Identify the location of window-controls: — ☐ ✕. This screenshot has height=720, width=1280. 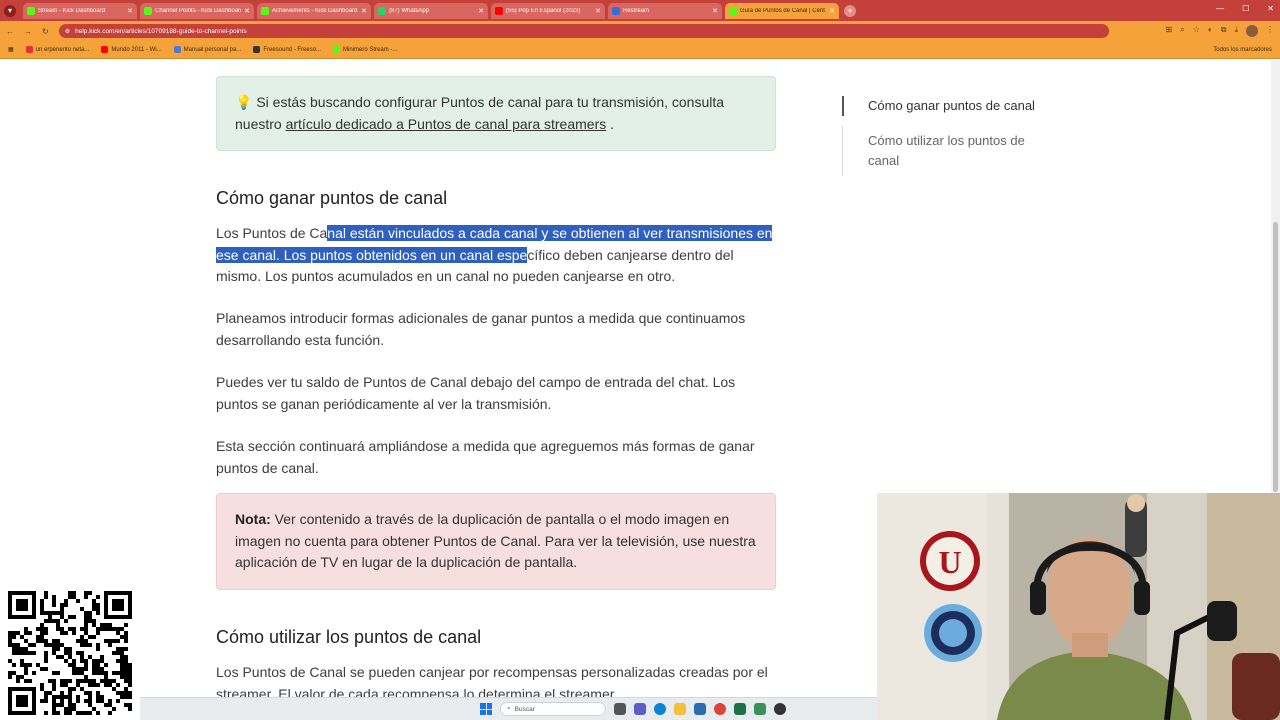
(1245, 8).